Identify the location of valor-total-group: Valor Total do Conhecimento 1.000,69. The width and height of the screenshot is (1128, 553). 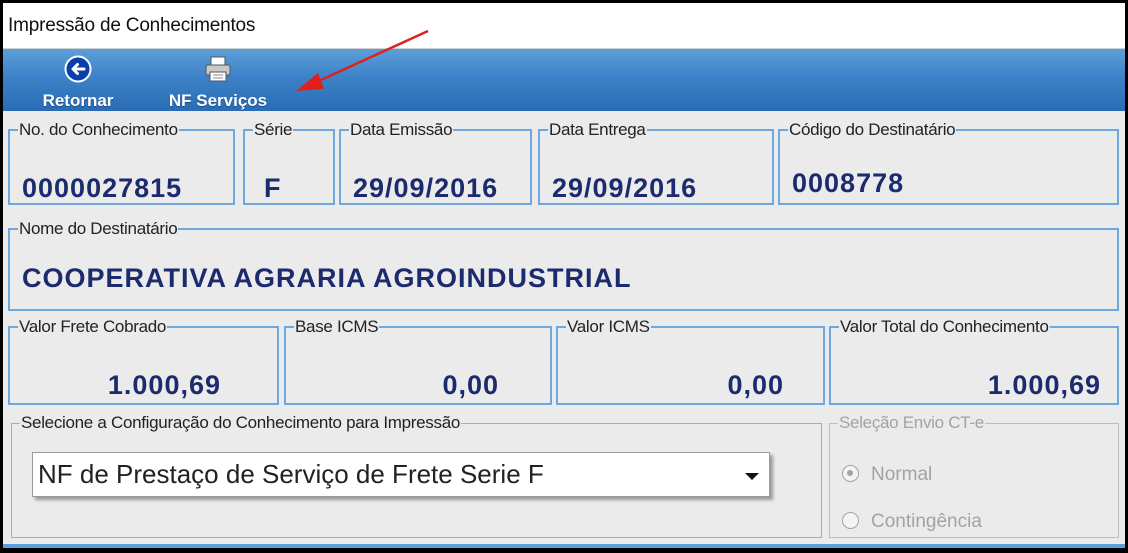
(974, 361).